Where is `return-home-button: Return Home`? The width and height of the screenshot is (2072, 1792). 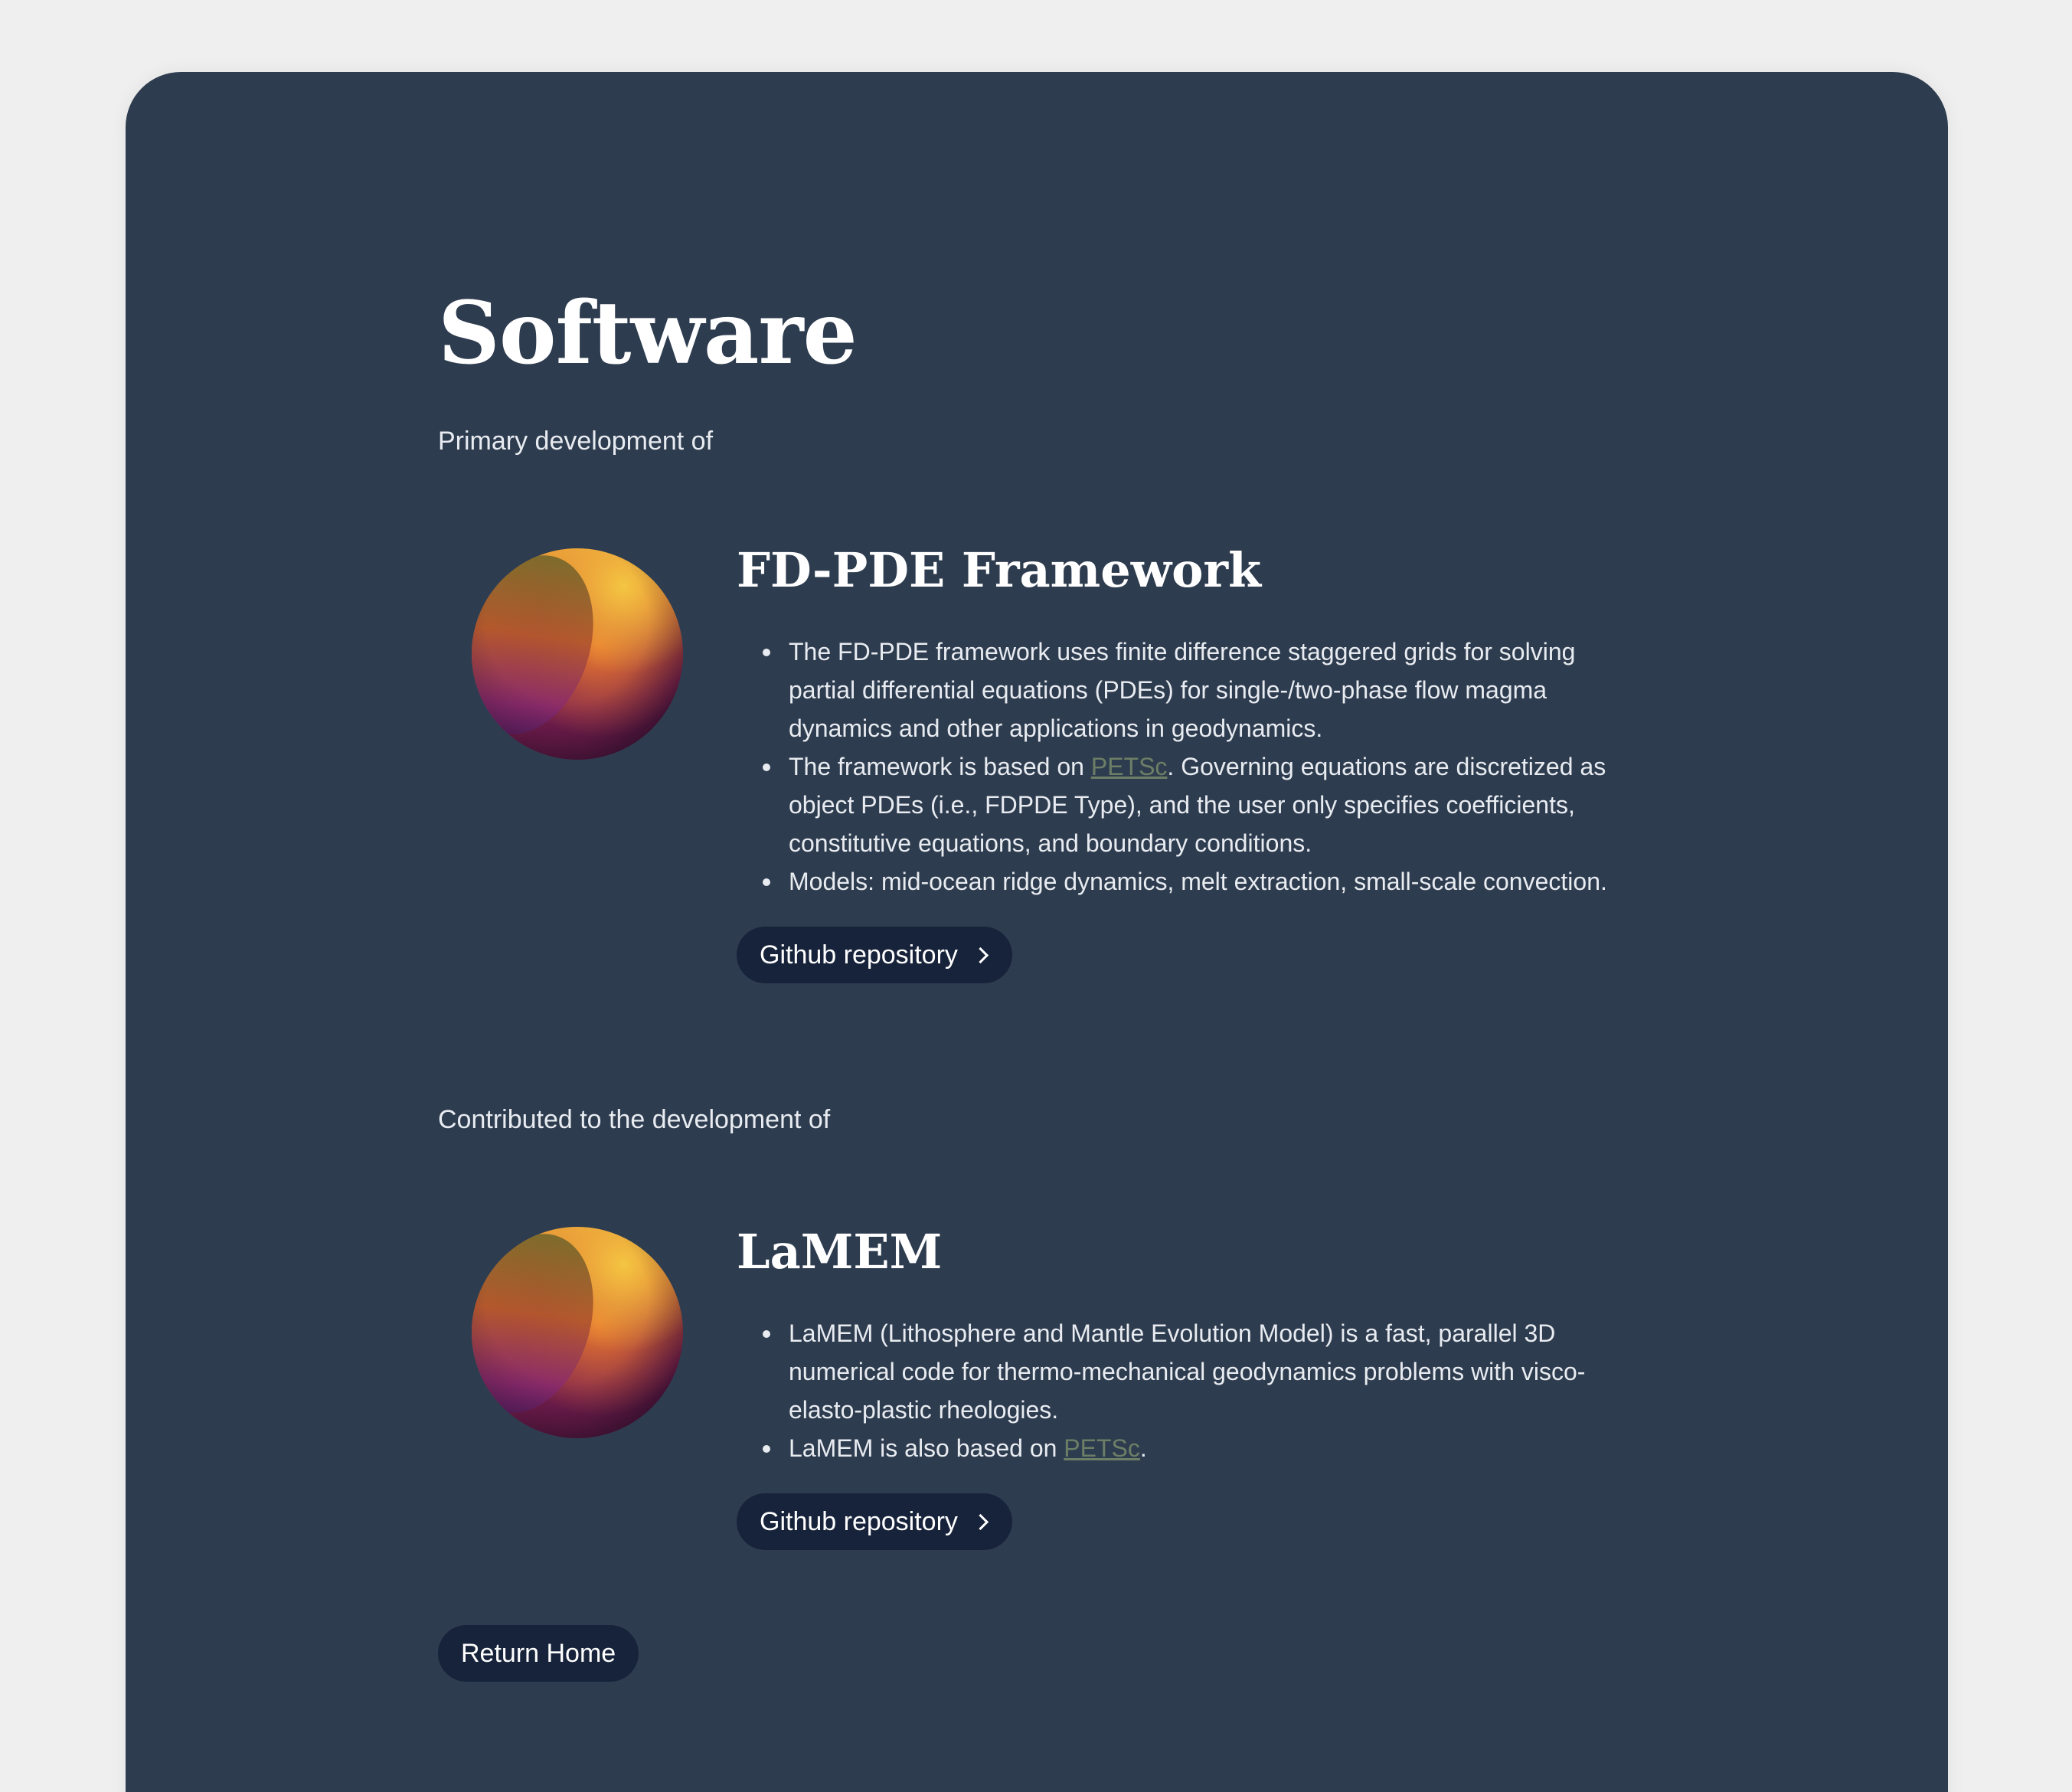 return-home-button: Return Home is located at coordinates (538, 1653).